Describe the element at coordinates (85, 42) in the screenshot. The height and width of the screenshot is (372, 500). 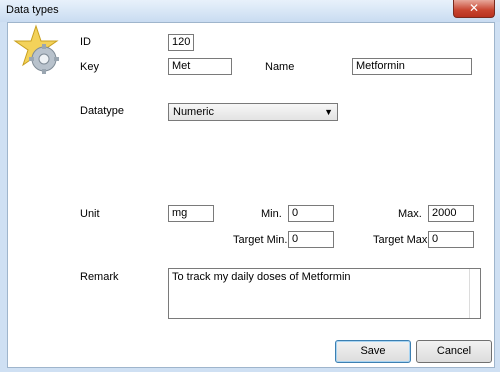
I see `id-label: ID` at that location.